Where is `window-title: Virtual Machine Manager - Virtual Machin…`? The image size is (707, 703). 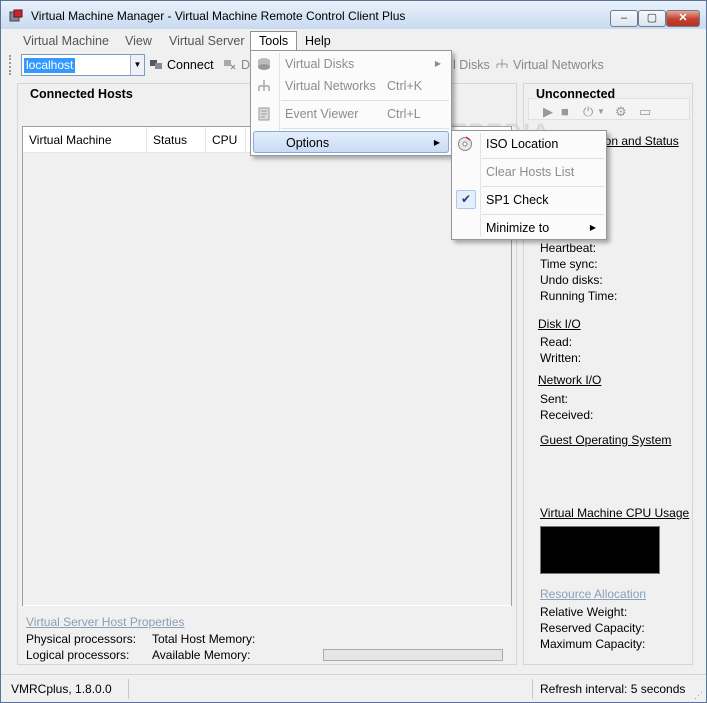
window-title: Virtual Machine Manager - Virtual Machin… is located at coordinates (218, 16).